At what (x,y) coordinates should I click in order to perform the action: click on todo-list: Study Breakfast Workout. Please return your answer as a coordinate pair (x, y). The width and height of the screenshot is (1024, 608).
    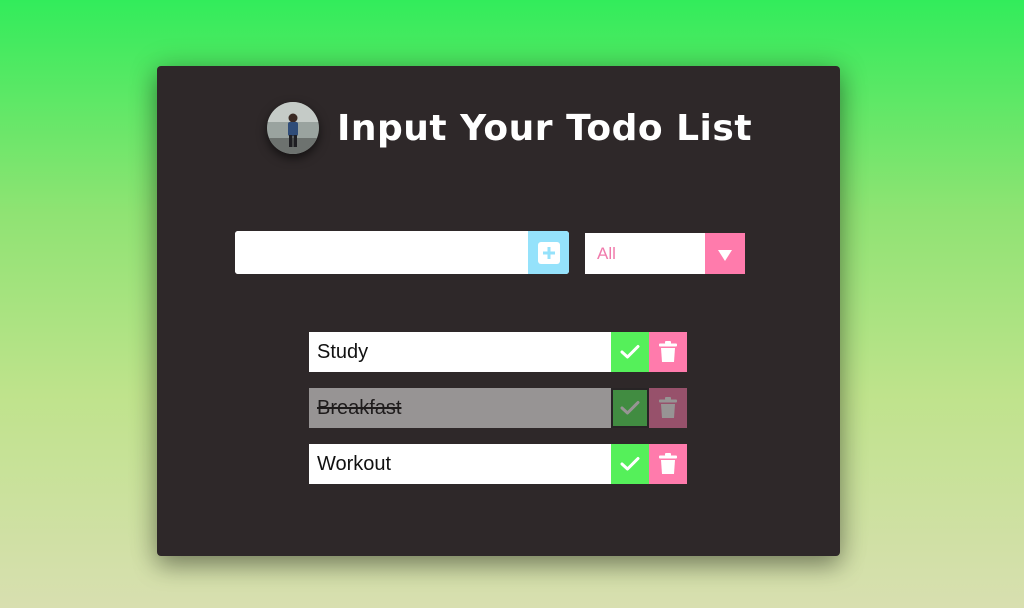
    Looking at the image, I should click on (498, 416).